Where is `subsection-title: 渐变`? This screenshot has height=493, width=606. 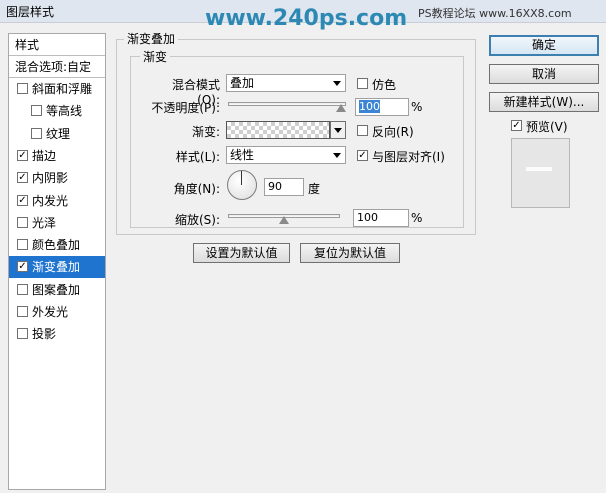 subsection-title: 渐变 is located at coordinates (155, 56).